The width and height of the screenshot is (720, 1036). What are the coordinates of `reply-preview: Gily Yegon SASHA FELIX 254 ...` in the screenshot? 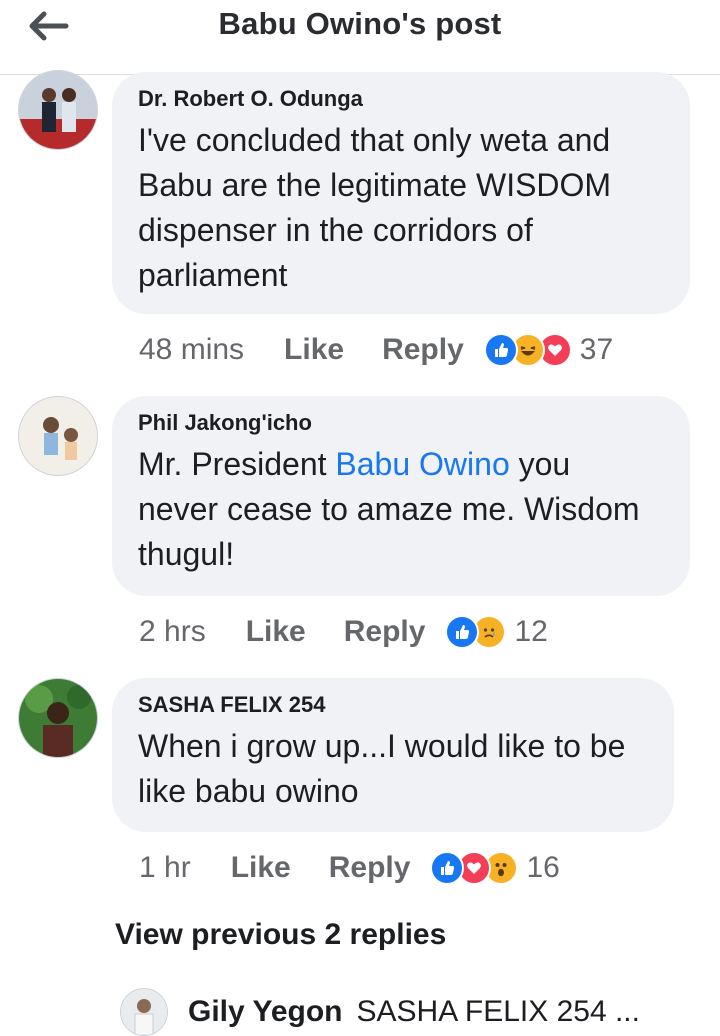 It's located at (380, 1012).